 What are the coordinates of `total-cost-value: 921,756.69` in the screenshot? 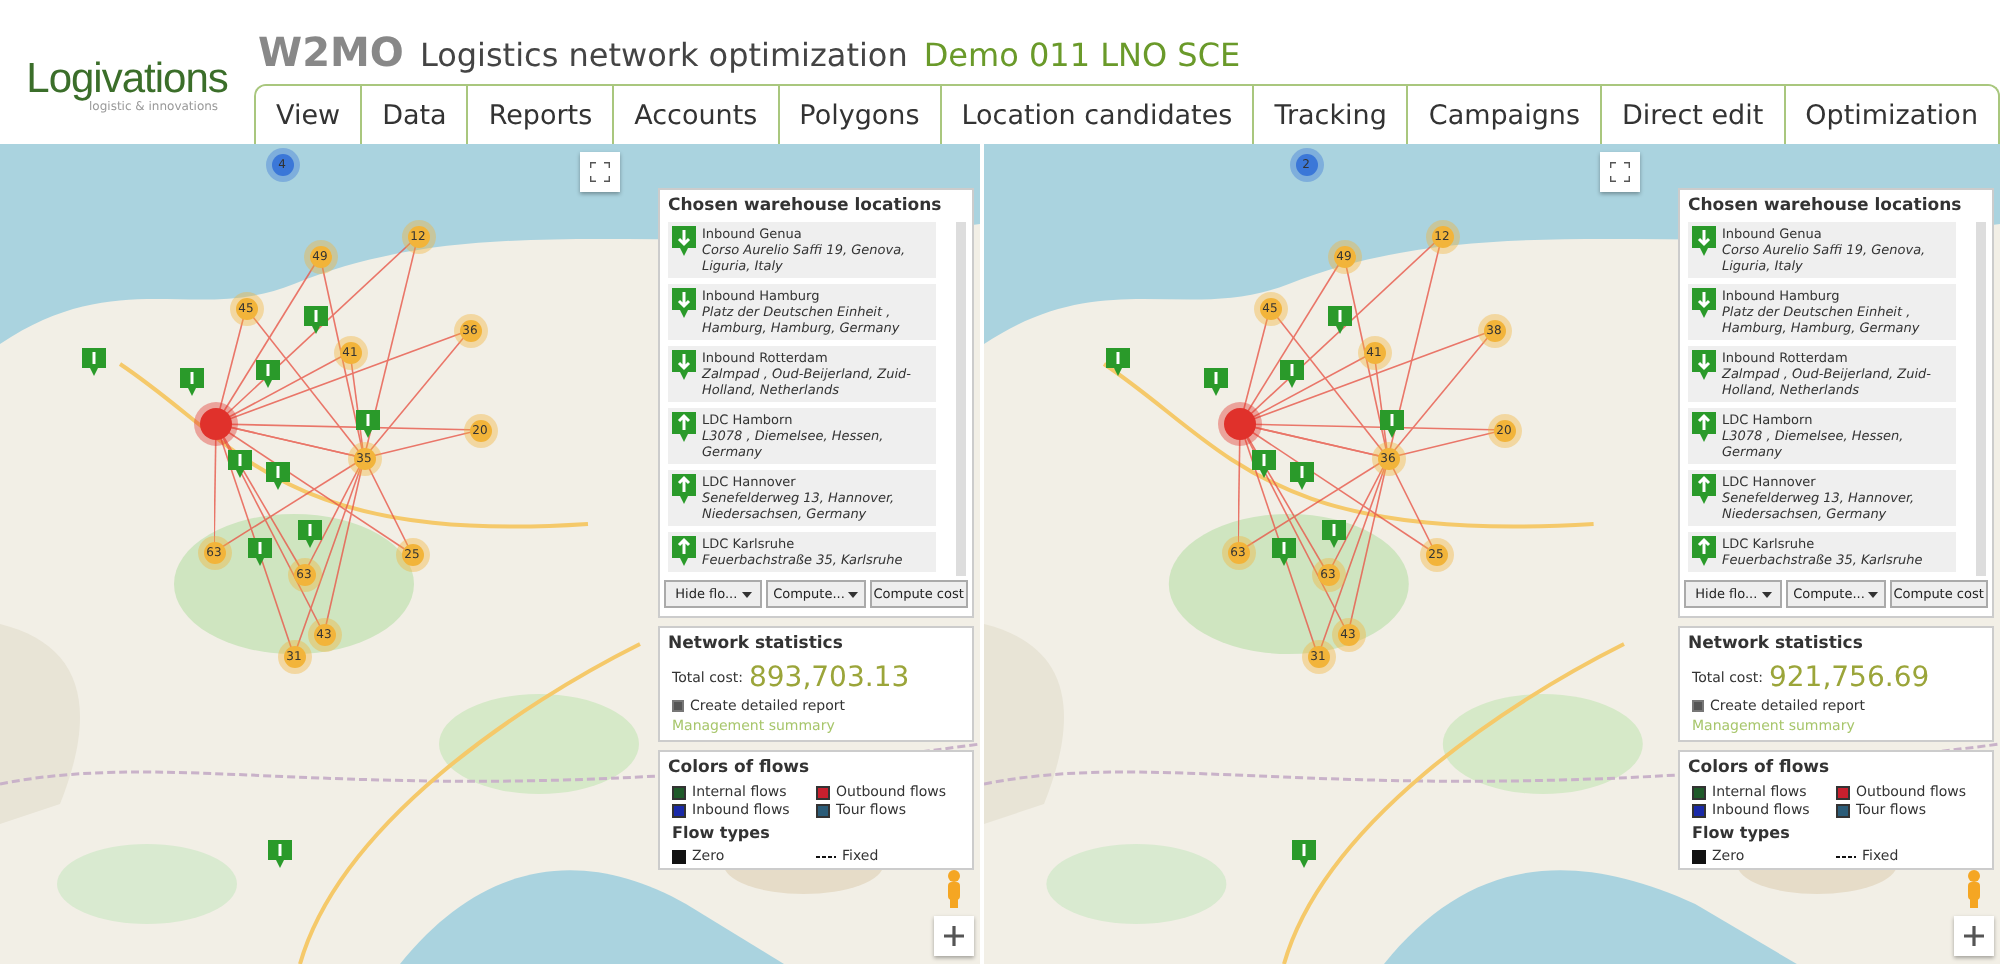 It's located at (1849, 678).